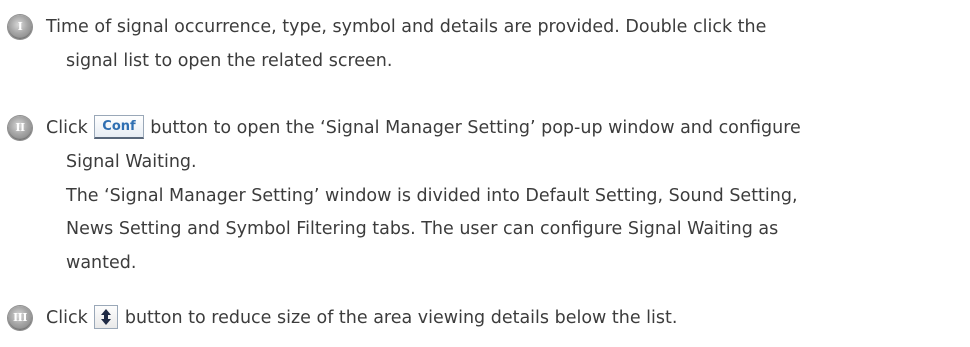  I want to click on item-1-line-2: signal list to open the related screen., so click(229, 61).